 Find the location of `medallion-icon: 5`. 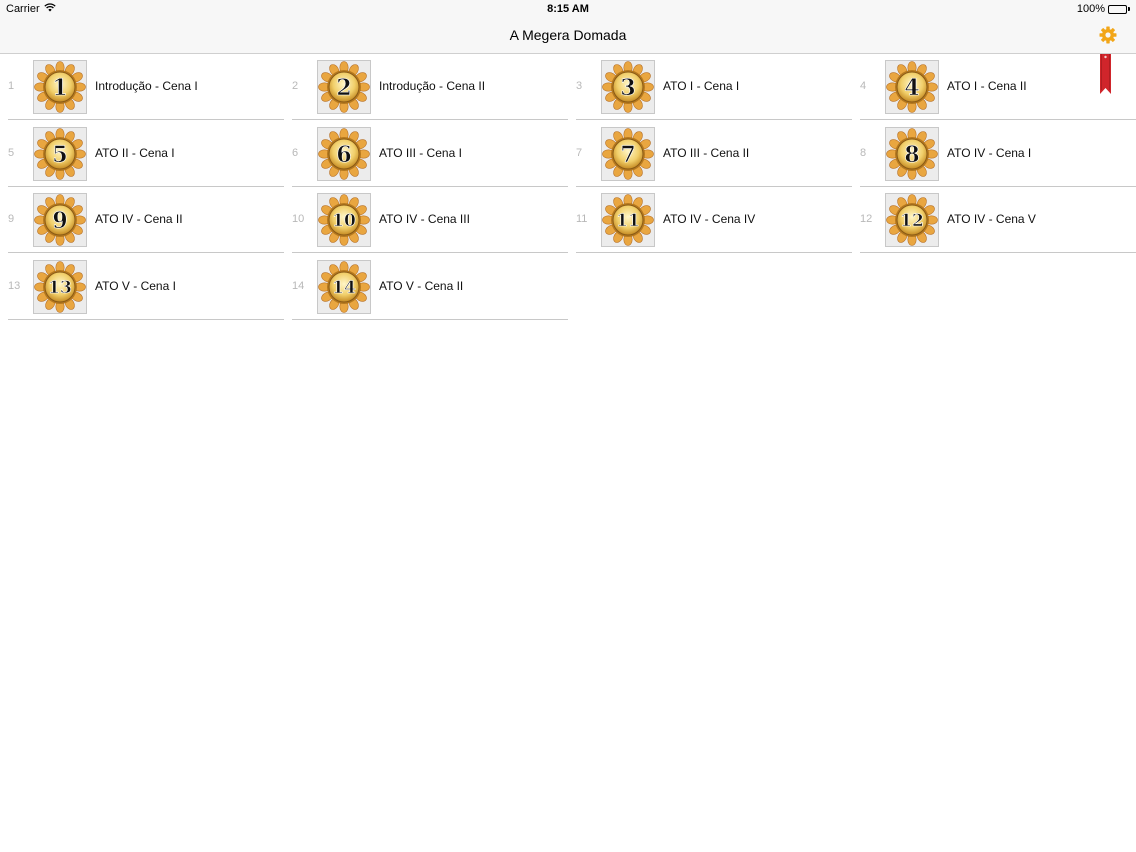

medallion-icon: 5 is located at coordinates (60, 153).